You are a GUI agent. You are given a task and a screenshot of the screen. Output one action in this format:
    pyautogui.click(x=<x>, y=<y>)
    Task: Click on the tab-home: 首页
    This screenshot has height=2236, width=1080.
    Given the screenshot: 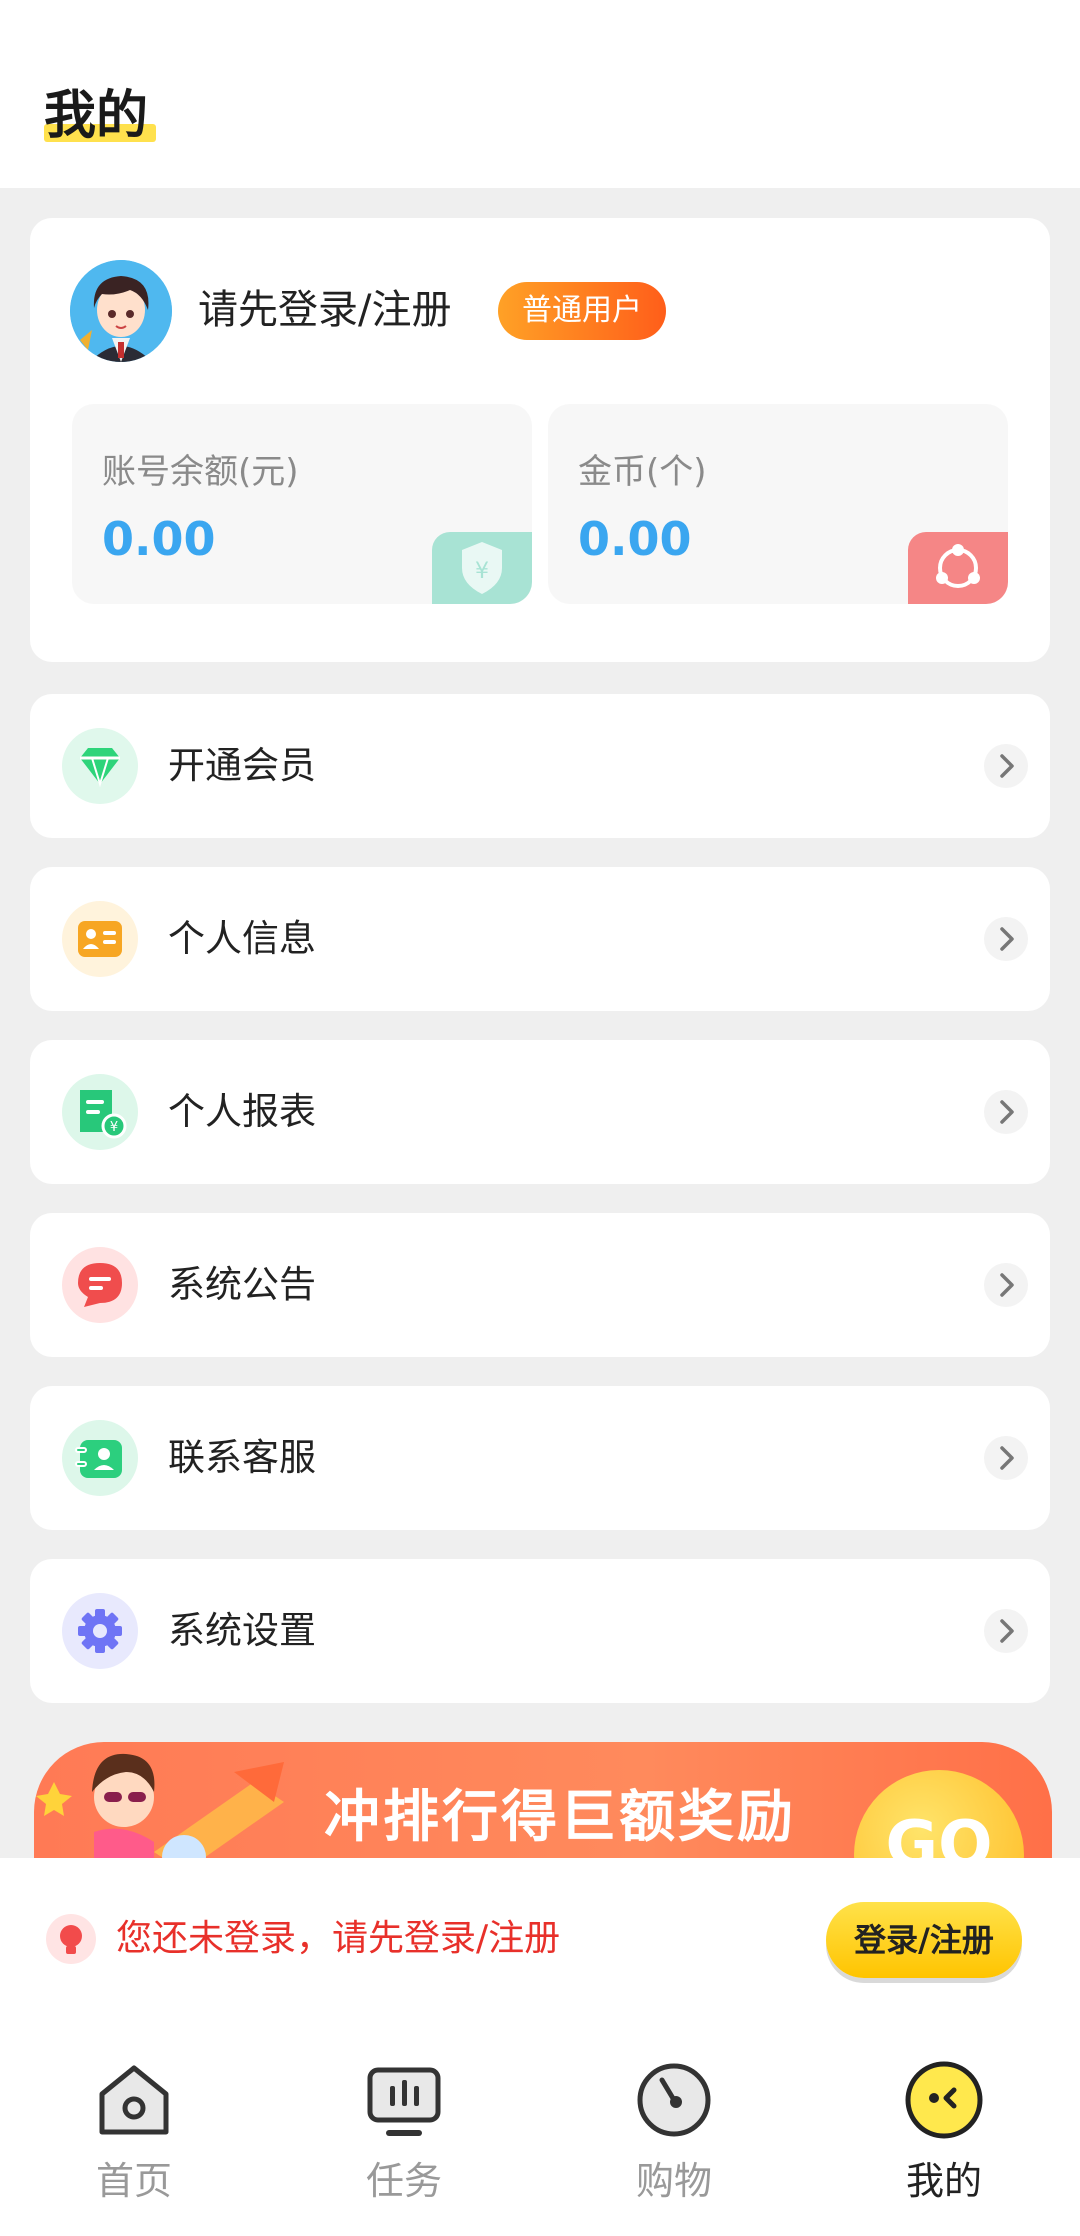 What is the action you would take?
    pyautogui.click(x=134, y=2128)
    